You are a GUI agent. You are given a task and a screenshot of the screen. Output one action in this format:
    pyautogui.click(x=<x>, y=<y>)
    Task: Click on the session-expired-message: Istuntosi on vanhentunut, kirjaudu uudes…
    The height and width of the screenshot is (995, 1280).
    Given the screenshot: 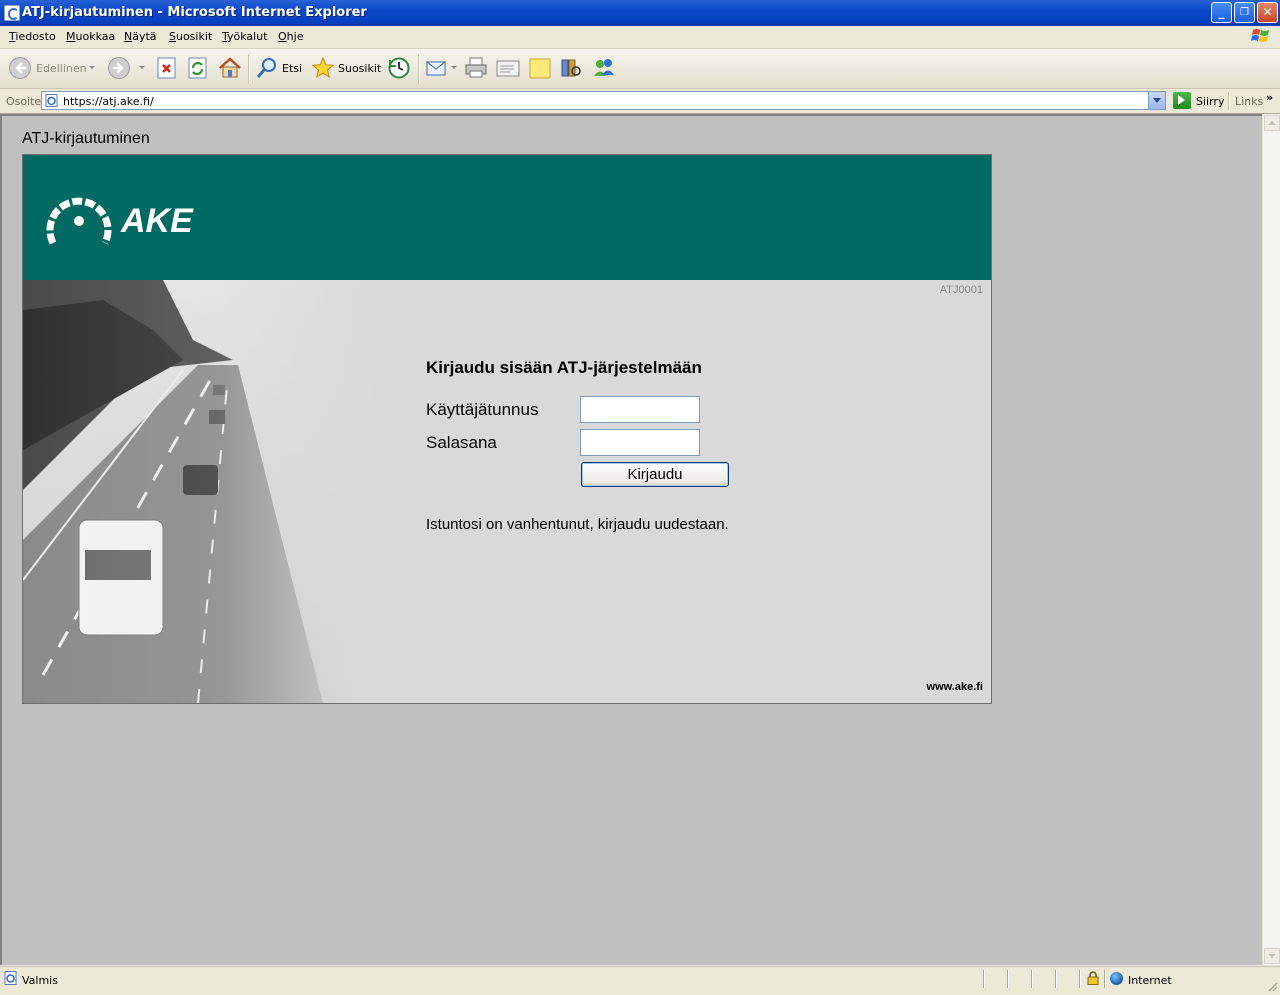 What is the action you would take?
    pyautogui.click(x=577, y=524)
    